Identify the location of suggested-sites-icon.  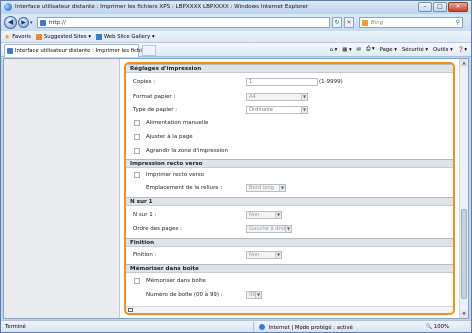
(38, 36).